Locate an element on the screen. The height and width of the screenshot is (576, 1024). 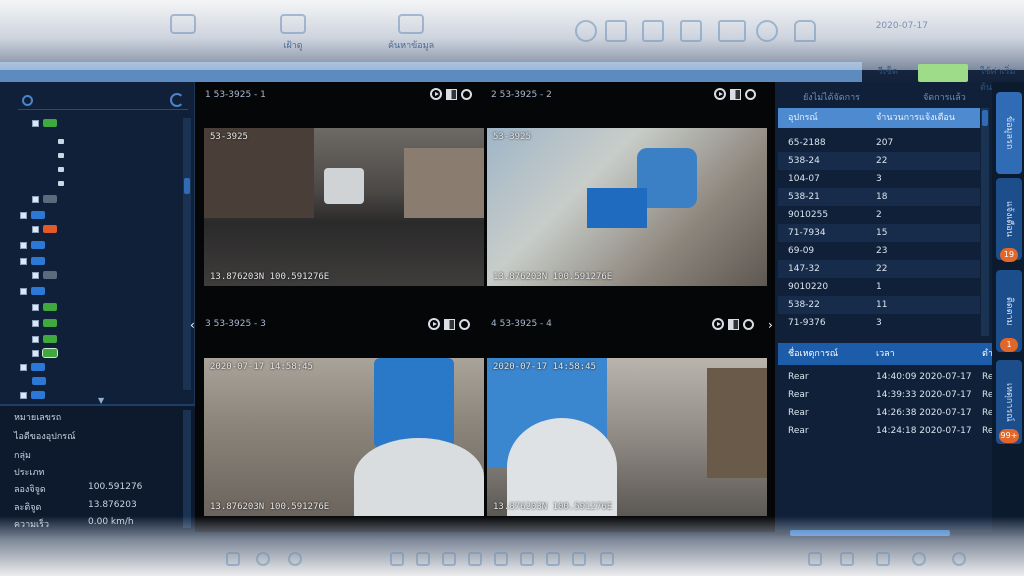
media-icon is located at coordinates (732, 31).